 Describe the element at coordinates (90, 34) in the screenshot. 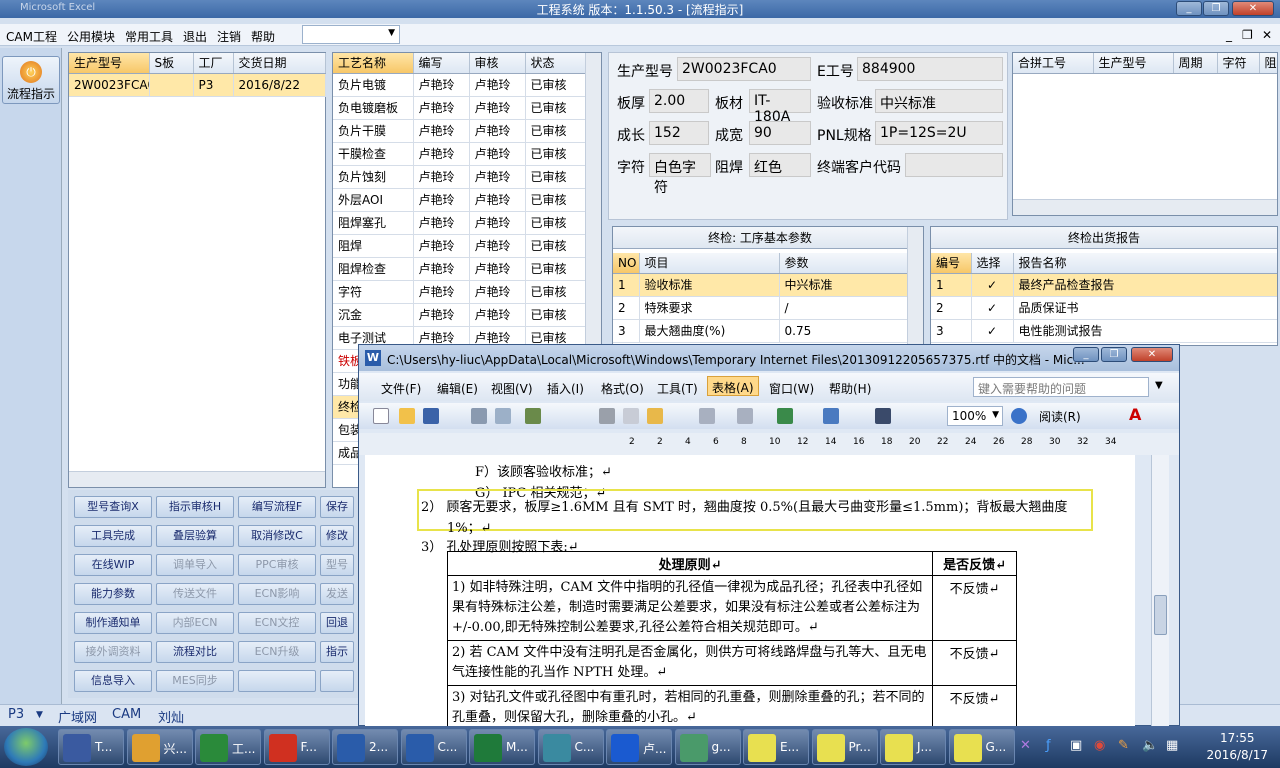

I see `menu-common-module: 公用模块` at that location.